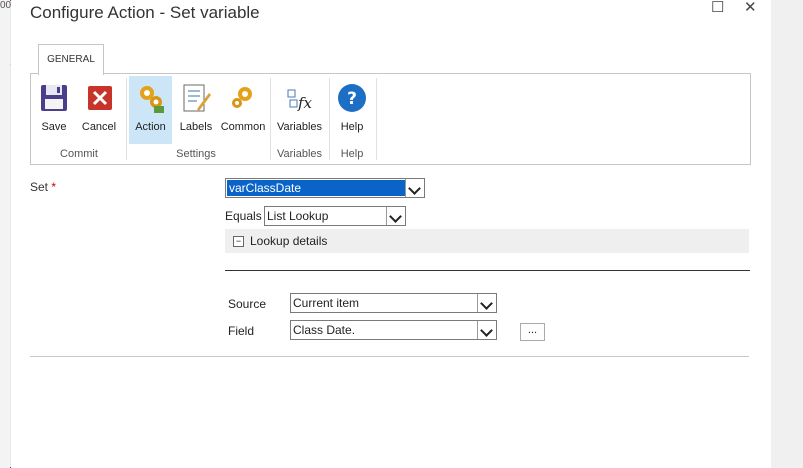 The height and width of the screenshot is (468, 803). What do you see at coordinates (54, 187) in the screenshot?
I see `required-marker: *` at bounding box center [54, 187].